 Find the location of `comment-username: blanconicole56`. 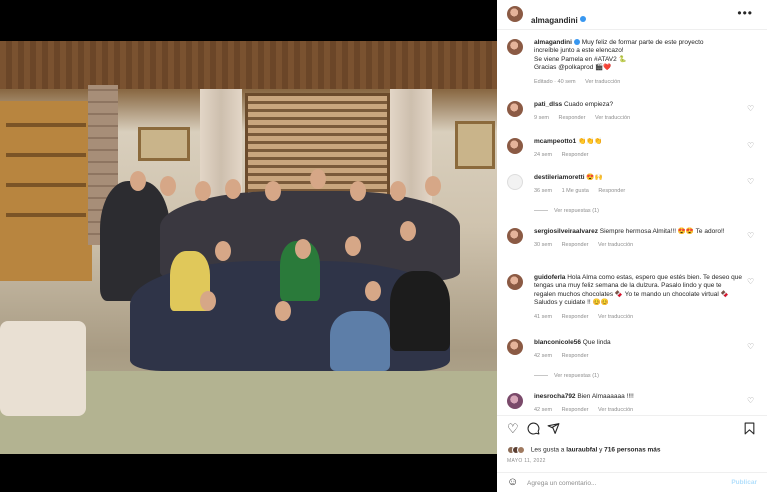

comment-username: blanconicole56 is located at coordinates (557, 342).